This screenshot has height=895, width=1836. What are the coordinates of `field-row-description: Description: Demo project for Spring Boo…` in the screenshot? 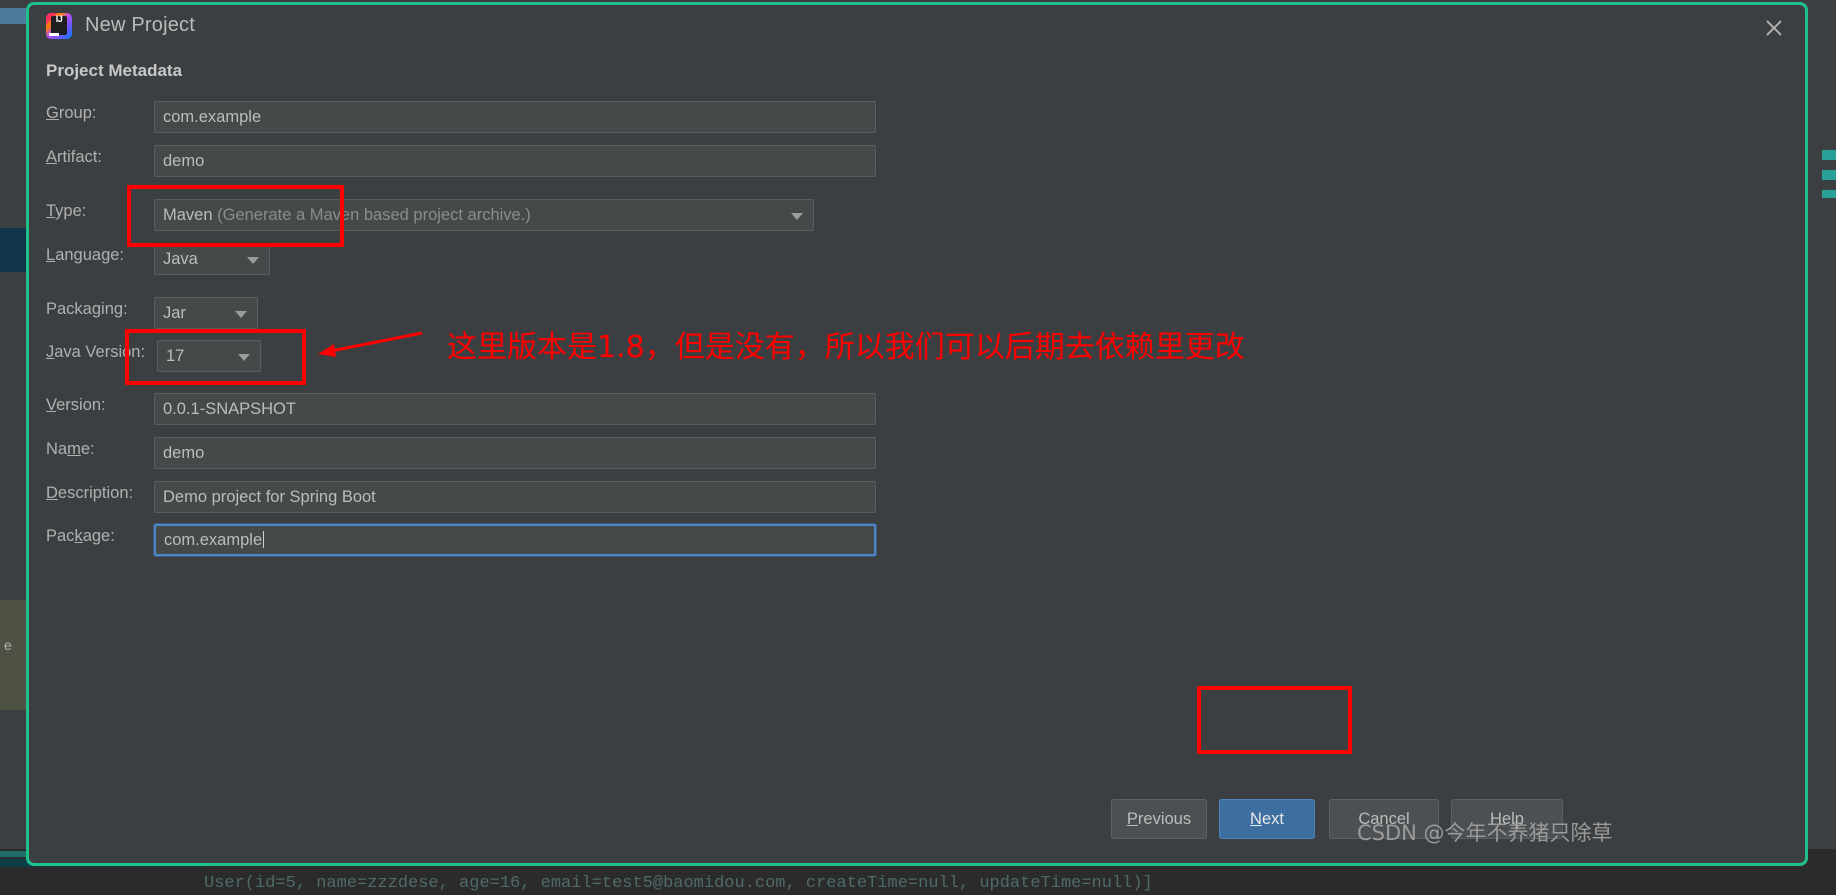 It's located at (917, 497).